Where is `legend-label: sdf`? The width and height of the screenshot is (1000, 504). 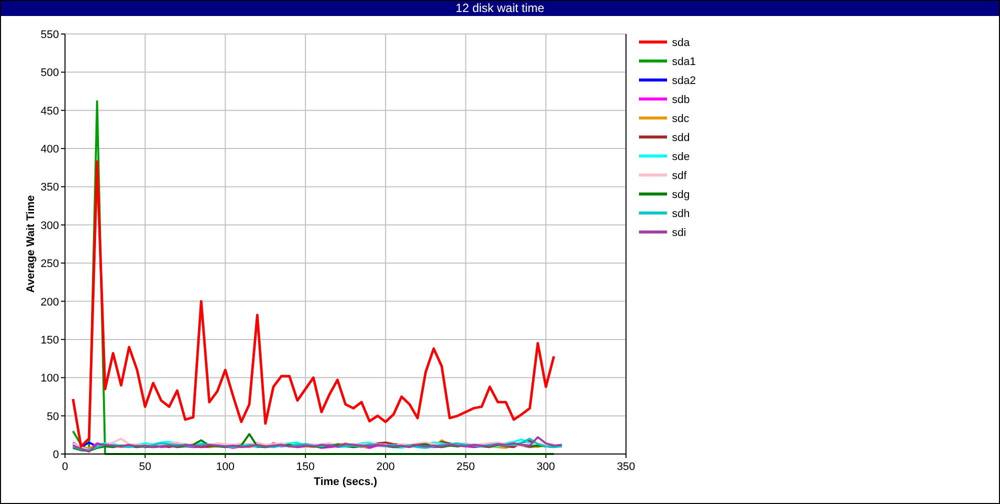 legend-label: sdf is located at coordinates (679, 176).